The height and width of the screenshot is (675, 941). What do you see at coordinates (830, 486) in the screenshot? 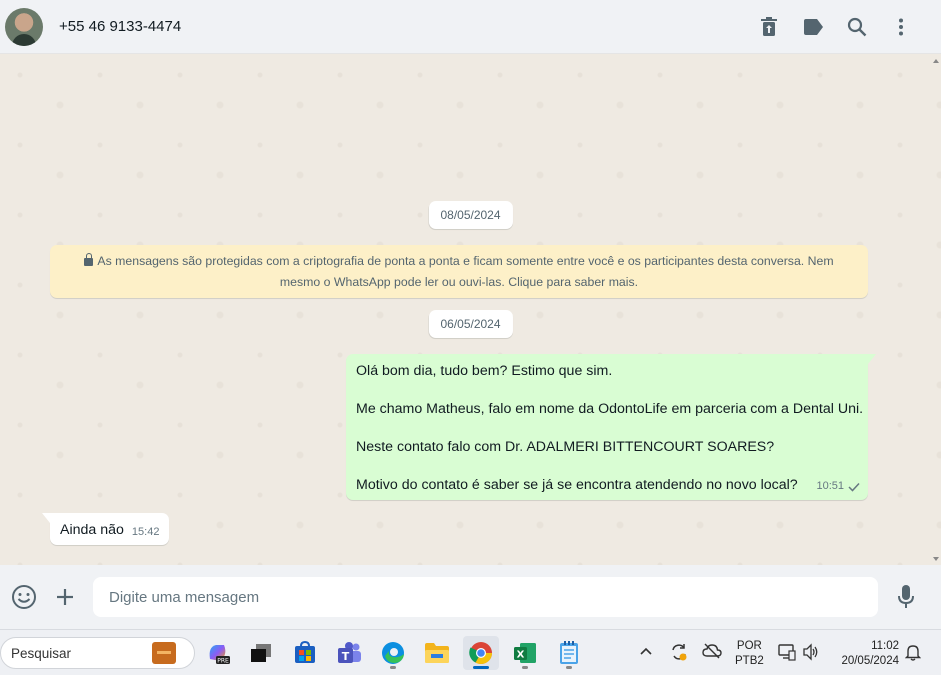
I see `message-time: 10:51` at bounding box center [830, 486].